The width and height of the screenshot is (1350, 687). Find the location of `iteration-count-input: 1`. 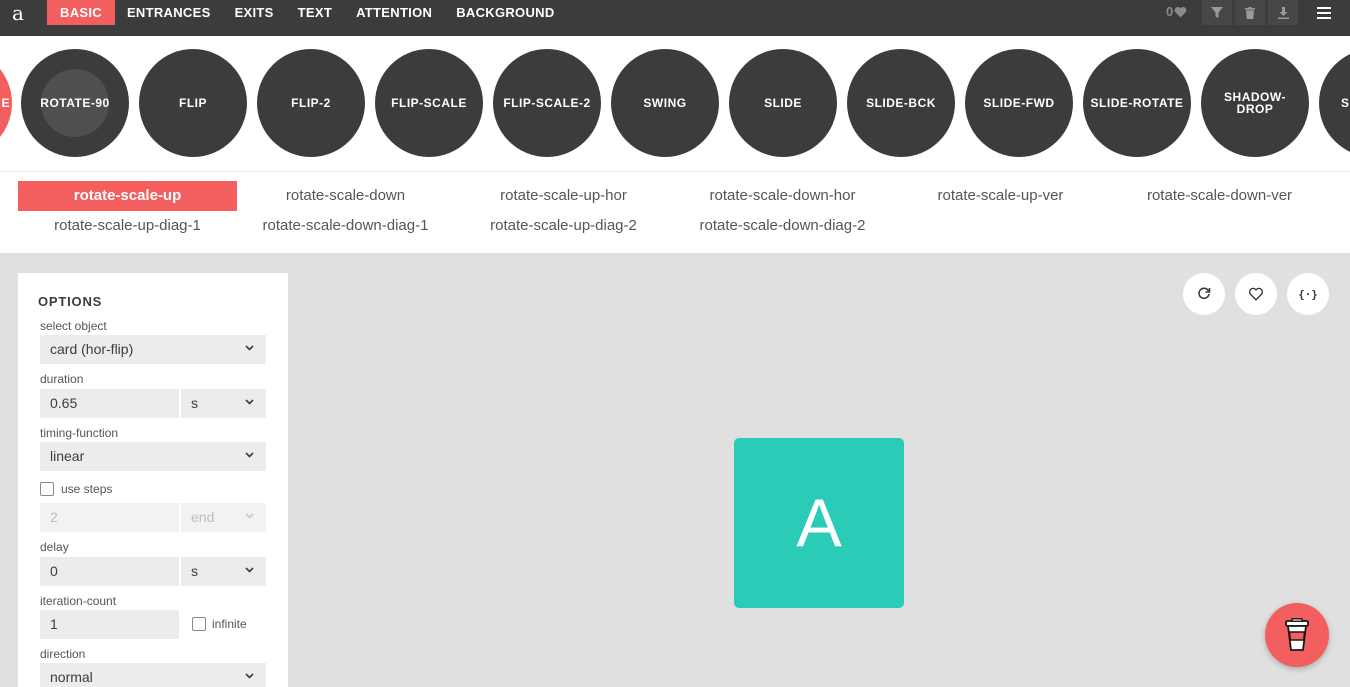

iteration-count-input: 1 is located at coordinates (109, 624).